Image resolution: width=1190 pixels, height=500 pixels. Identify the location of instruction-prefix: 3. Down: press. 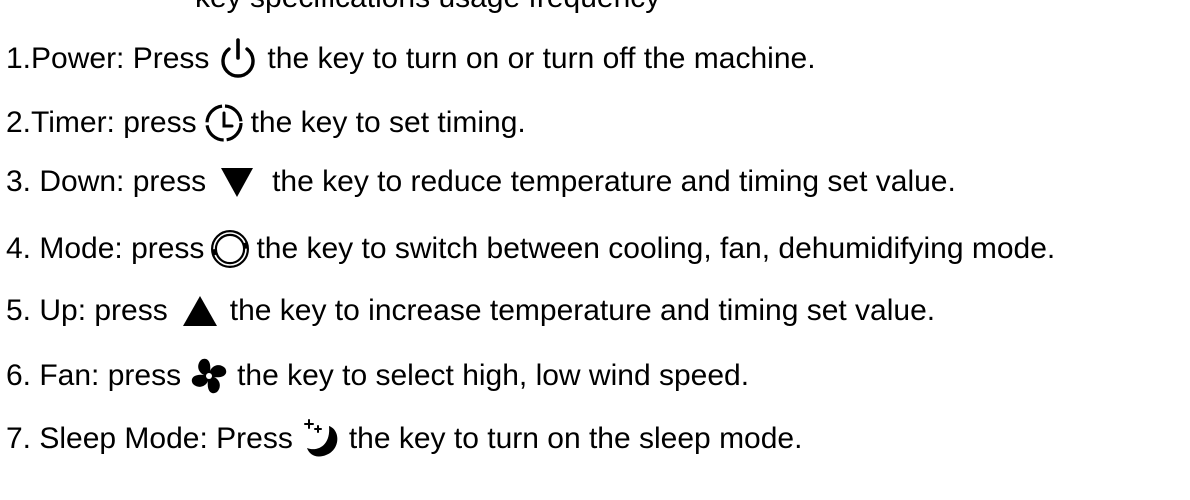
(106, 181).